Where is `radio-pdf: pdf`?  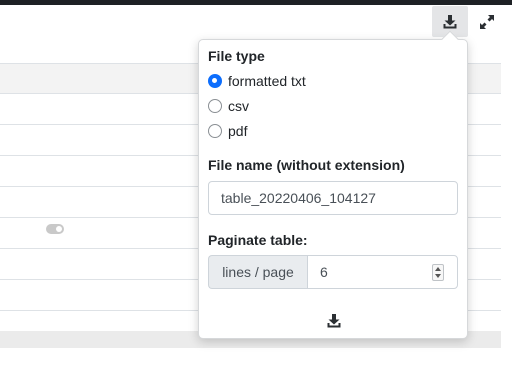 radio-pdf: pdf is located at coordinates (227, 131).